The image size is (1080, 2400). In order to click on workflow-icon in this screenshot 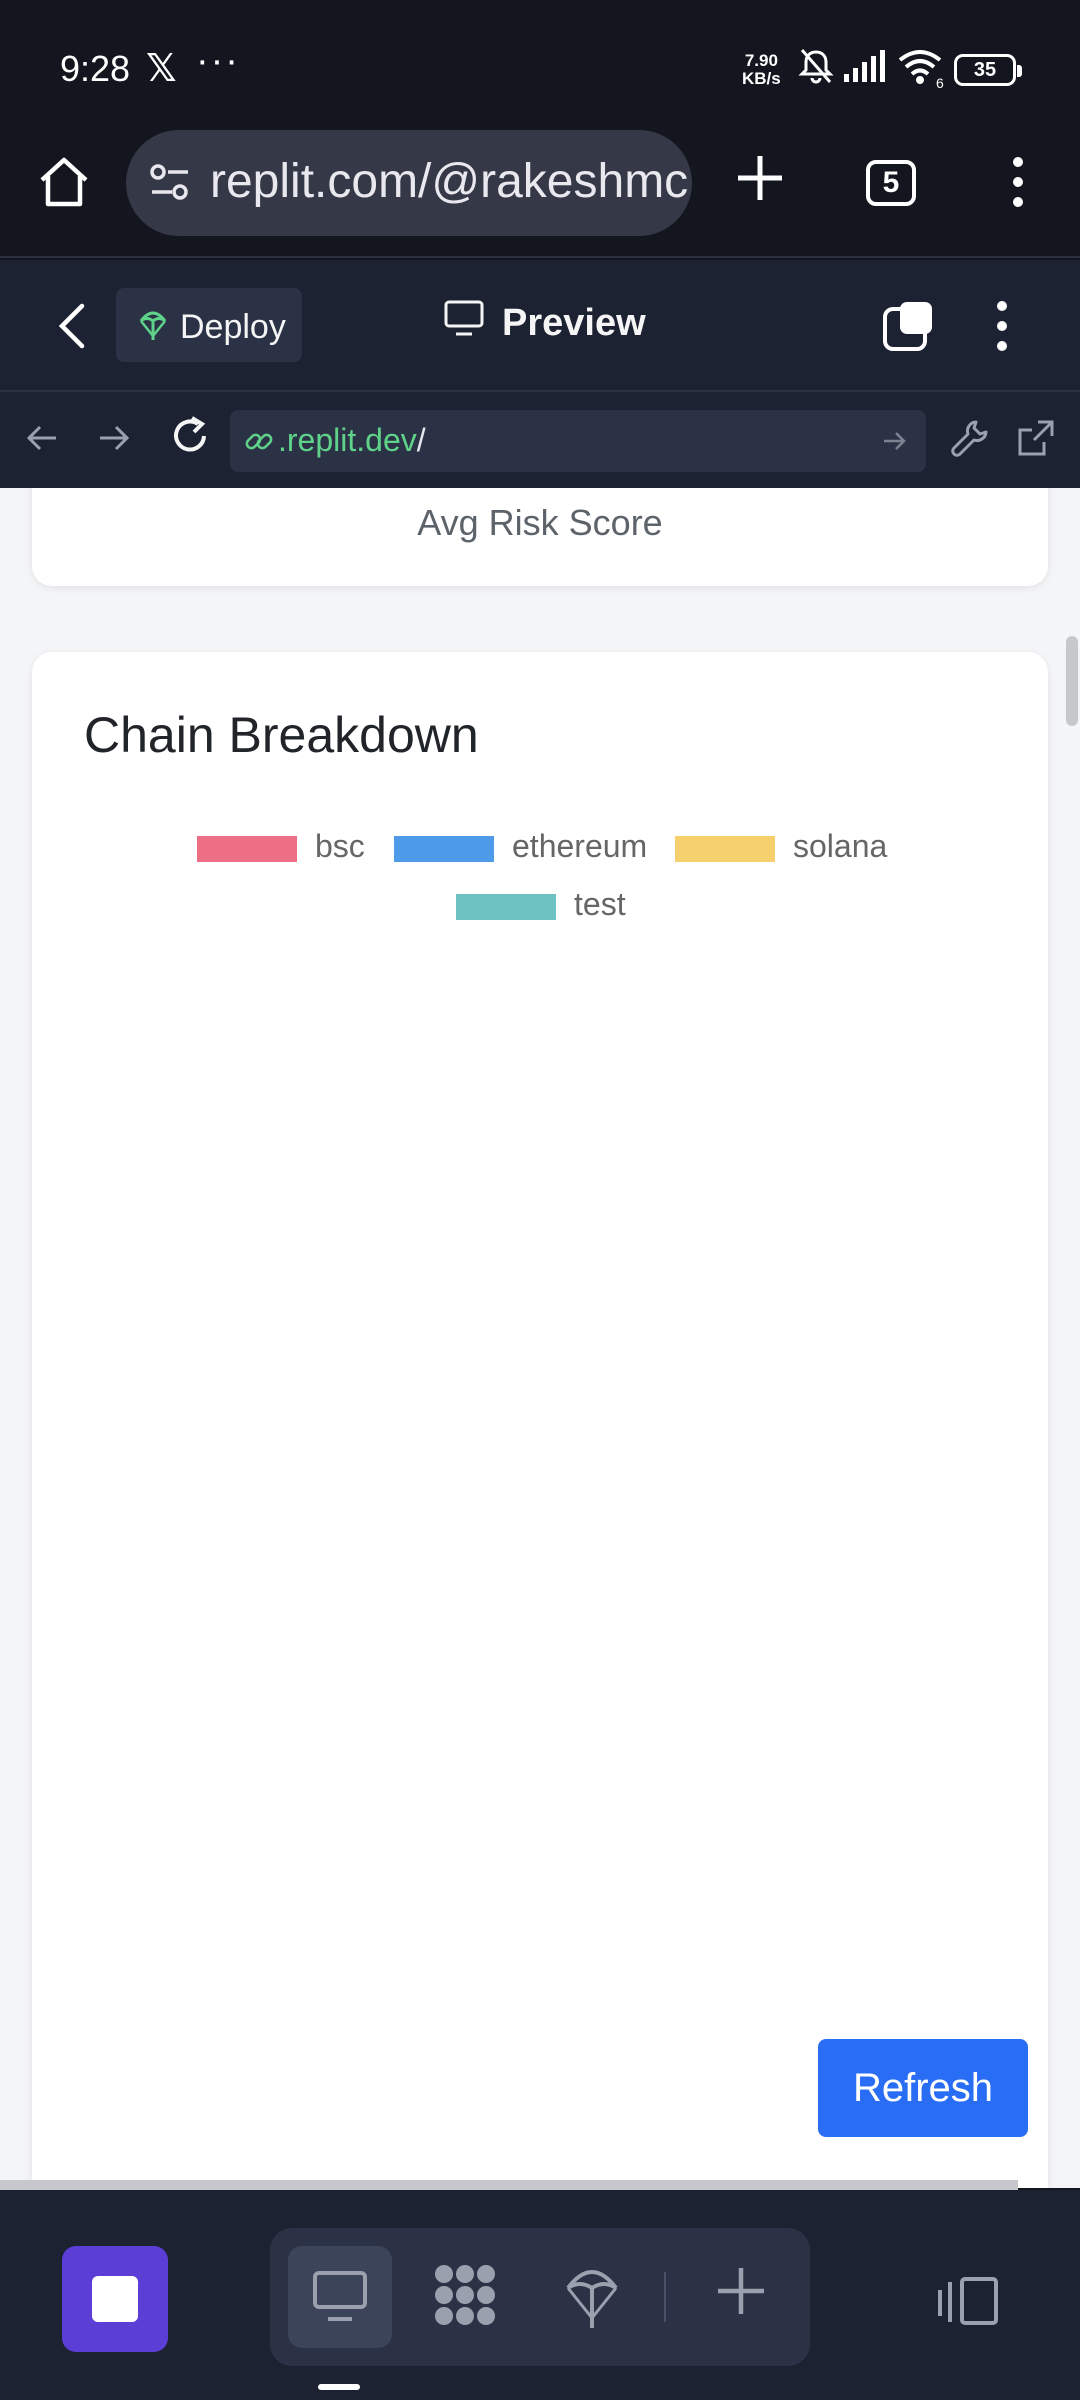, I will do `click(465, 2295)`.